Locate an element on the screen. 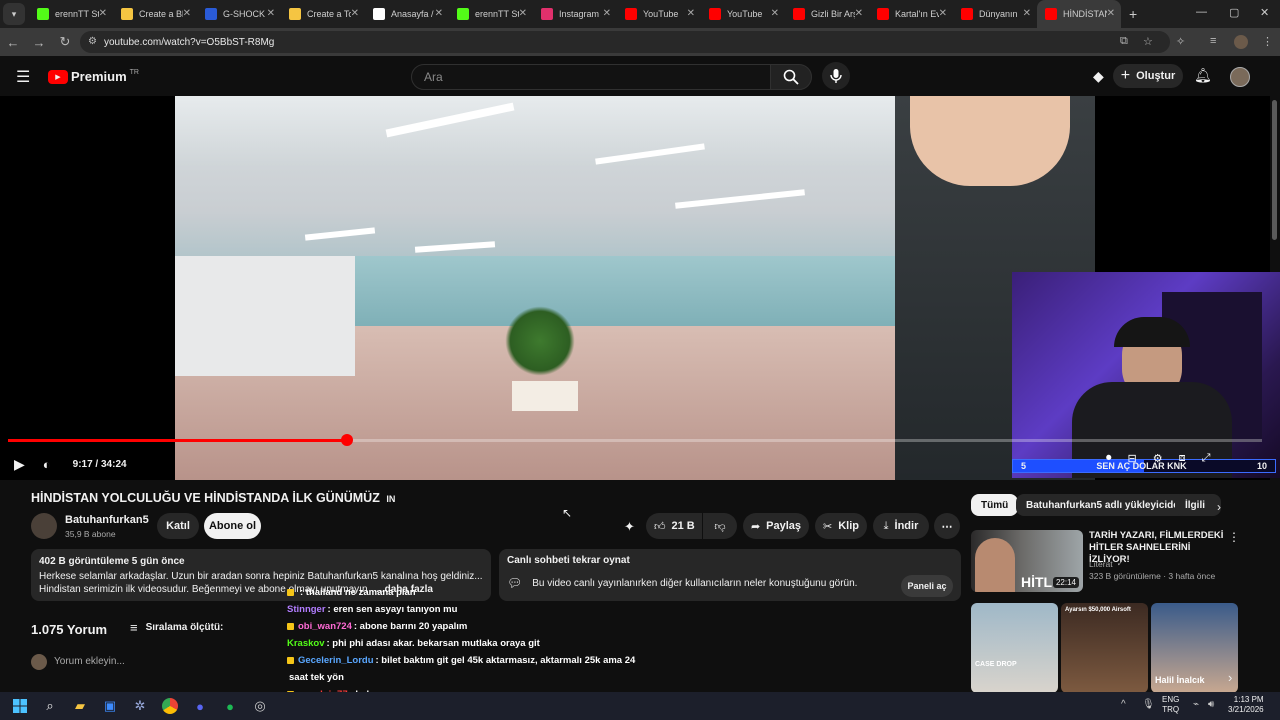 The width and height of the screenshot is (1280, 720). browser-tab: Gizli Bir Arşiv✕ is located at coordinates (827, 14).